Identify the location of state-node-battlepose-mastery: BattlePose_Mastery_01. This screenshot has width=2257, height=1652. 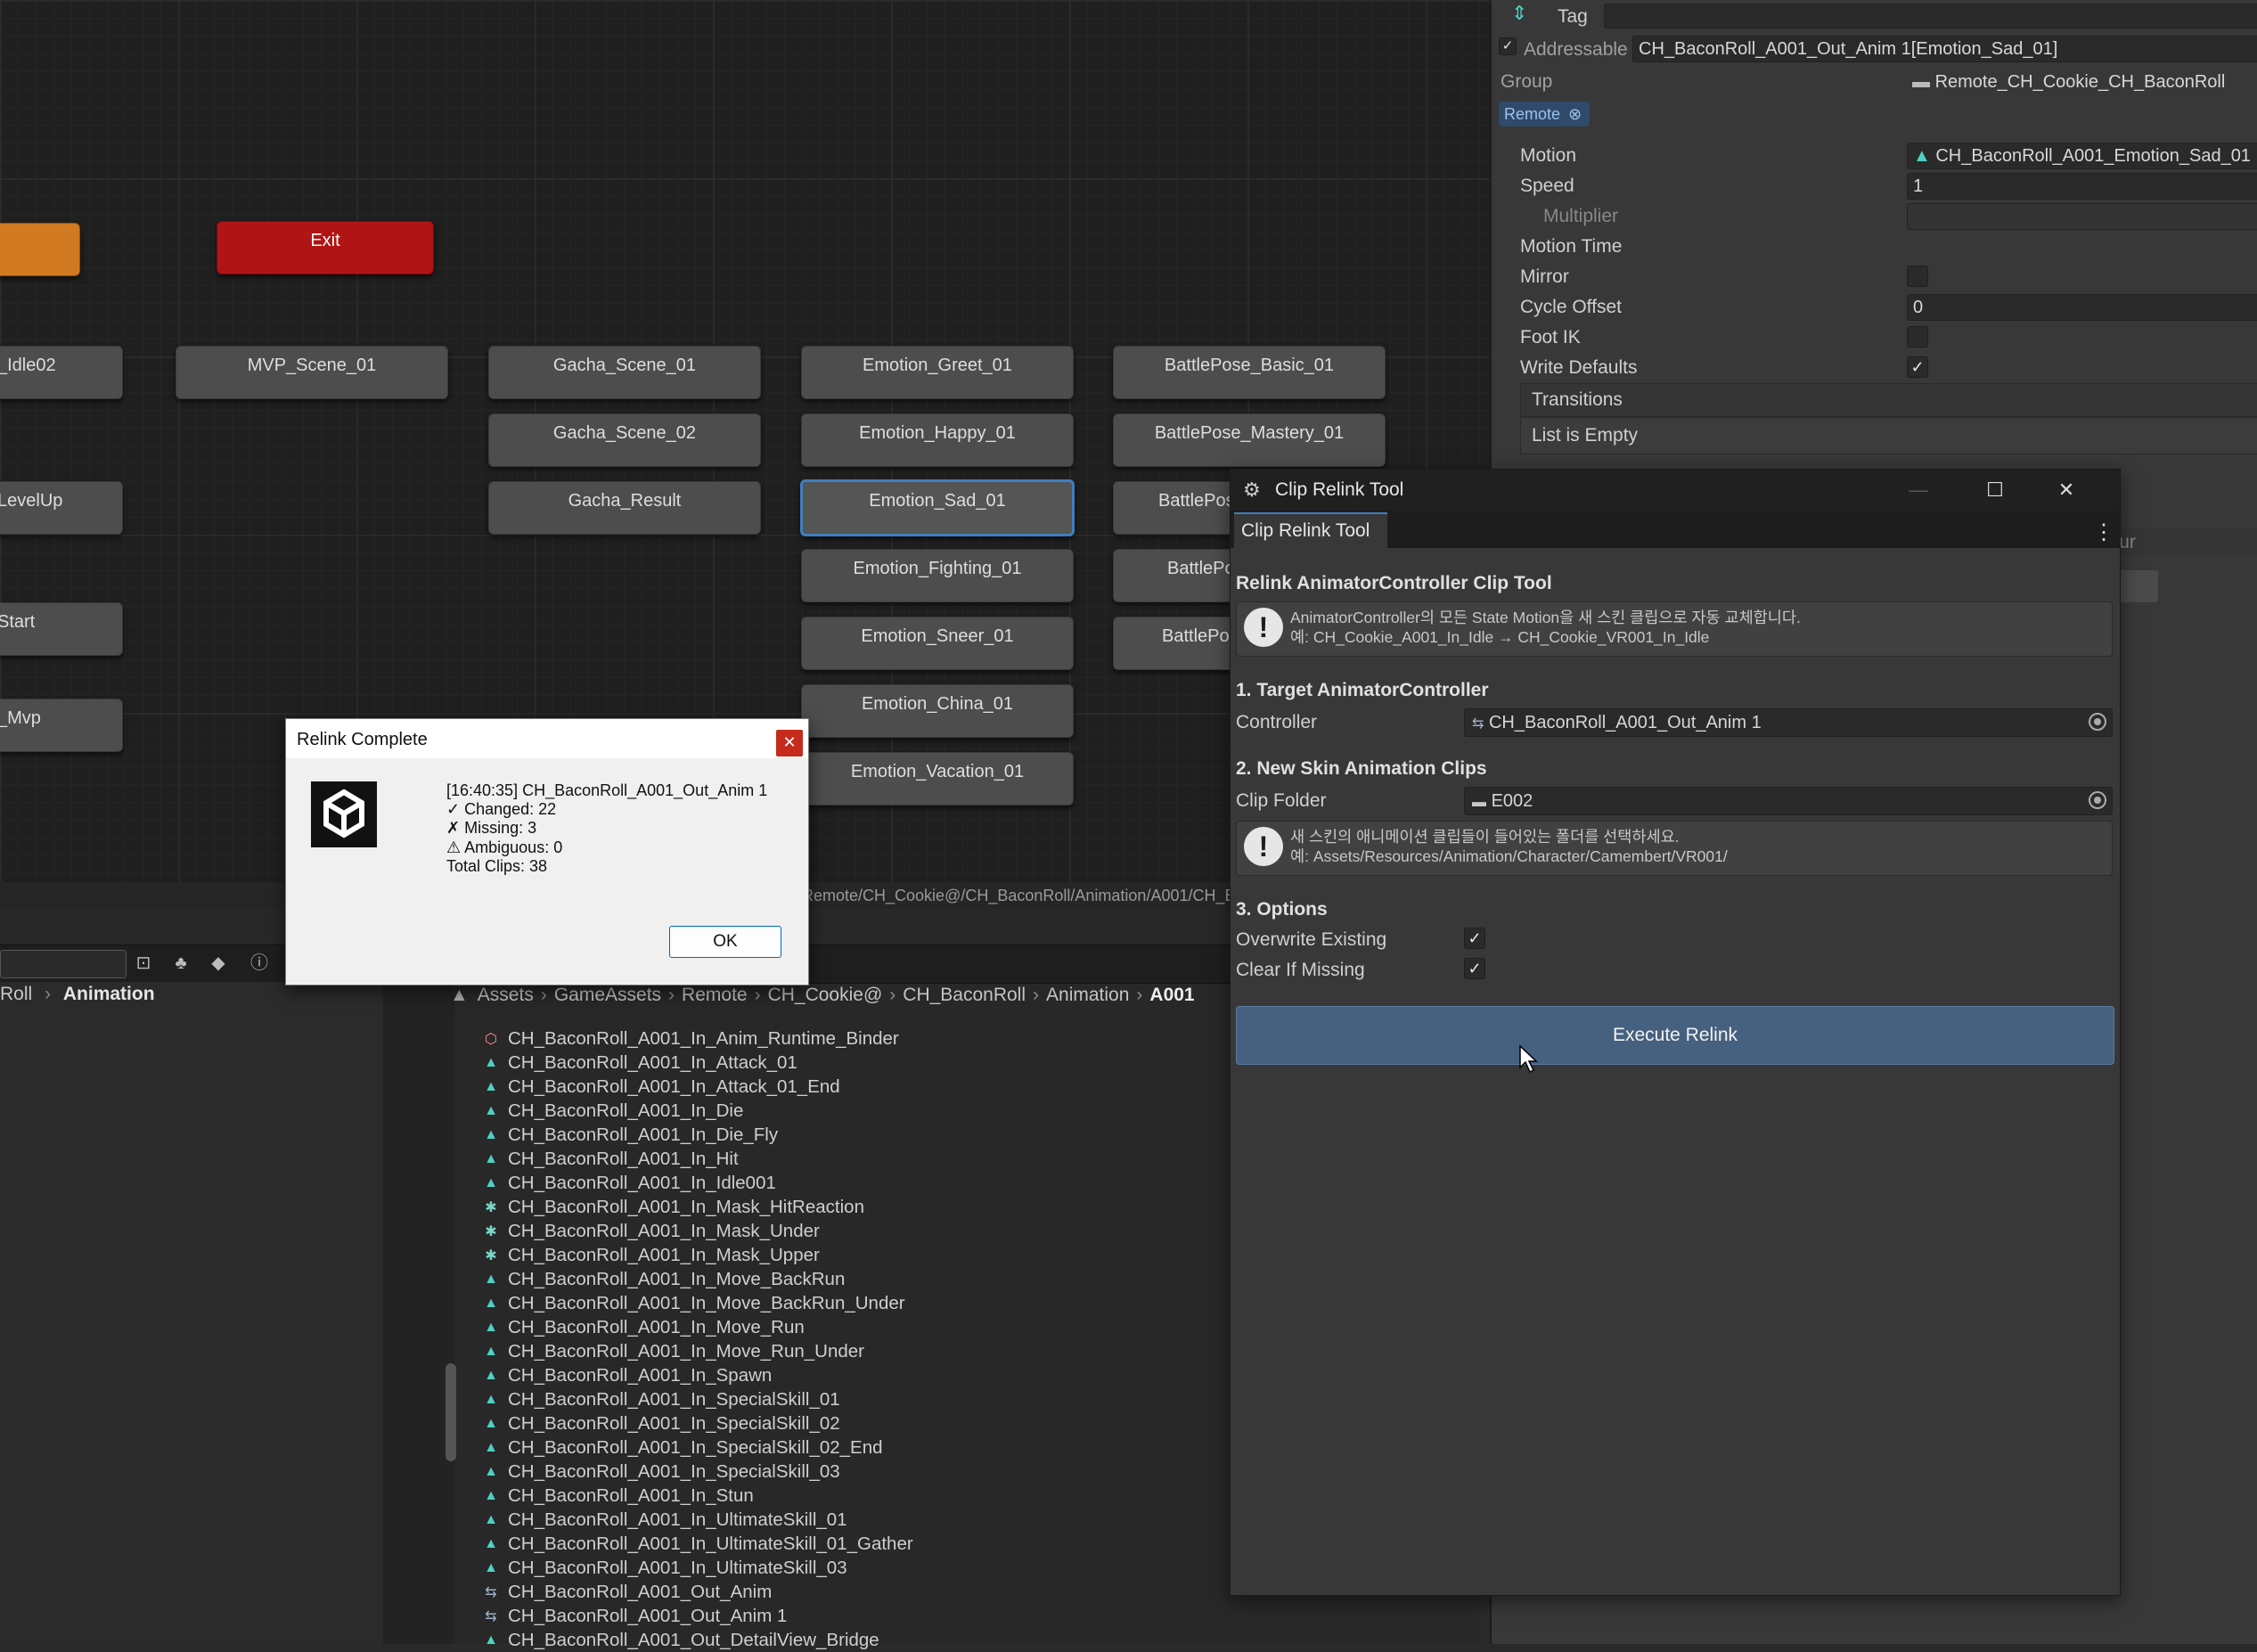
(1249, 440).